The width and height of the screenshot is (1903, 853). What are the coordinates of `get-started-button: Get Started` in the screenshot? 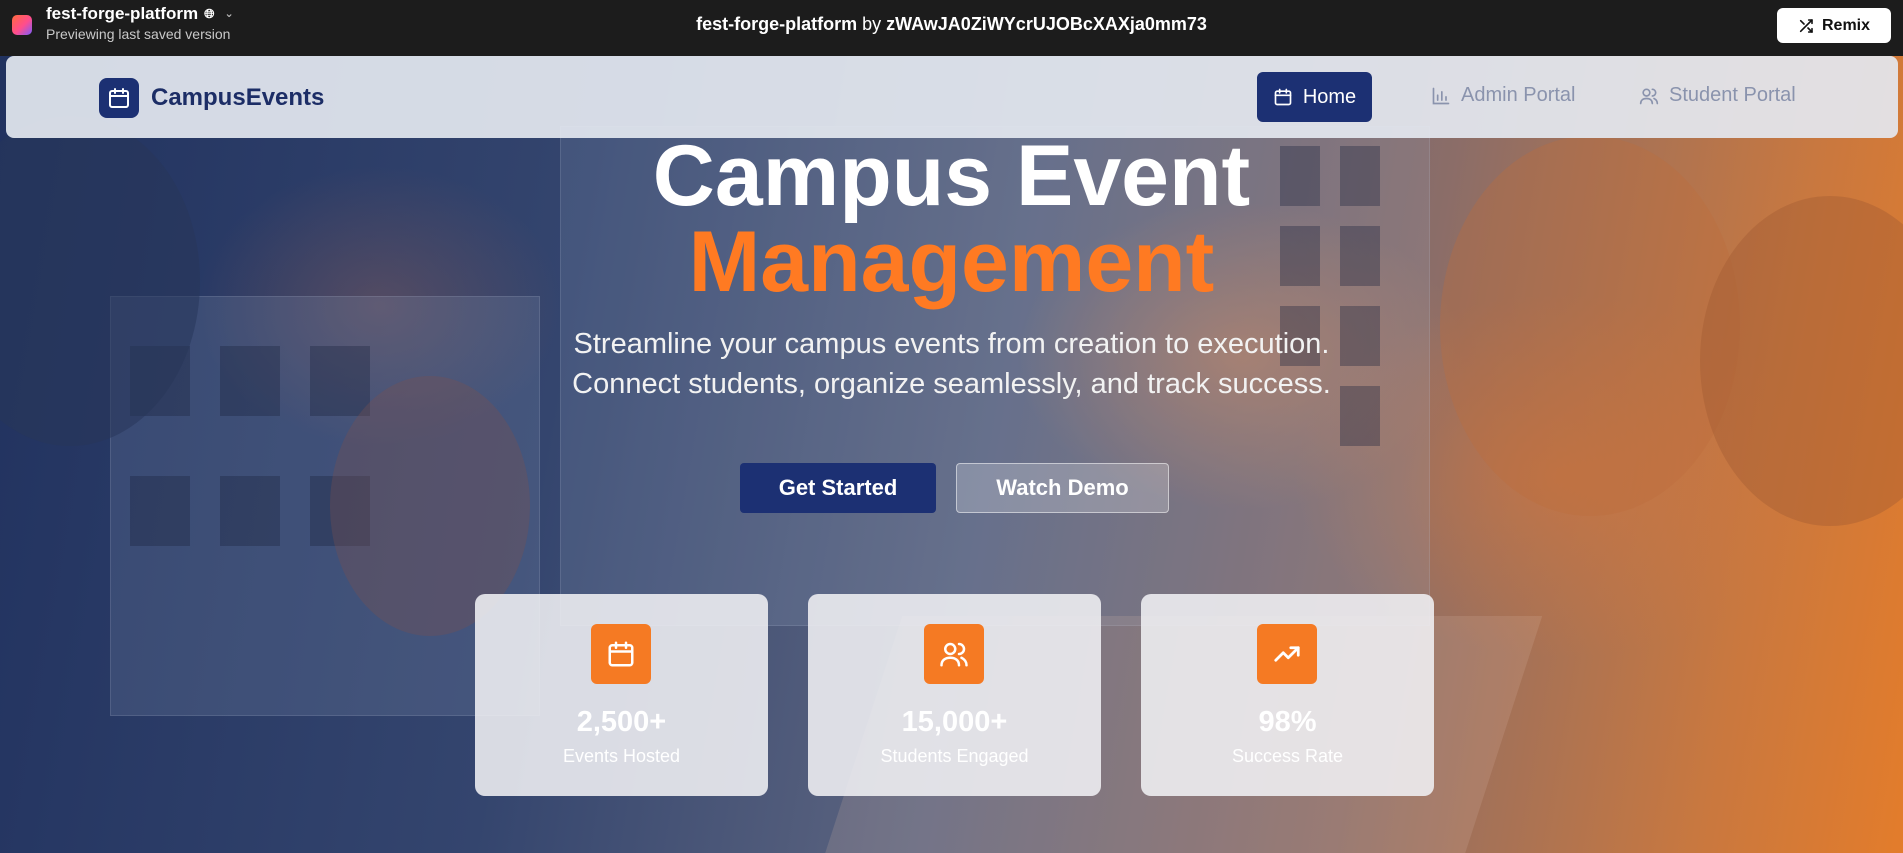 It's located at (838, 488).